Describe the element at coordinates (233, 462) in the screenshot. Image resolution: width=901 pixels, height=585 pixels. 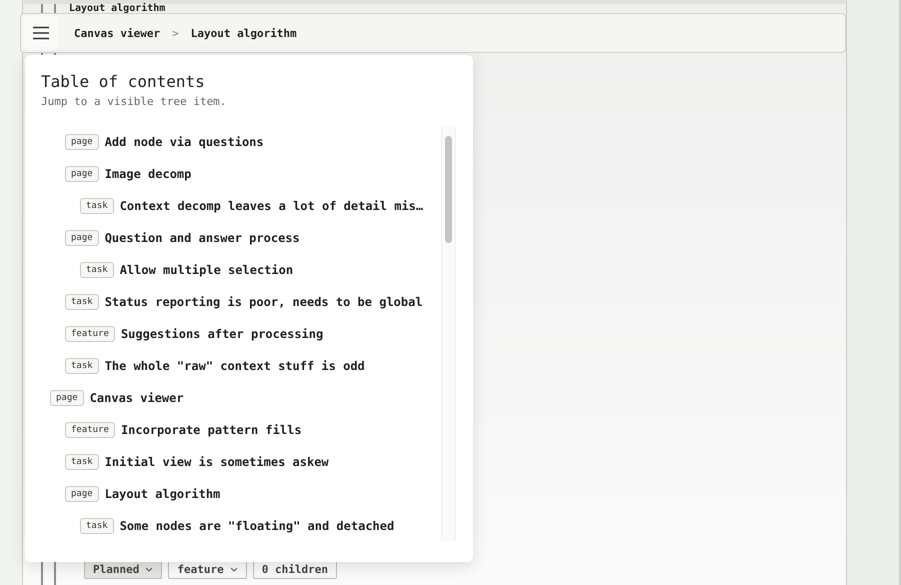
I see `toc-item: task Initial view is sometimes askew` at that location.